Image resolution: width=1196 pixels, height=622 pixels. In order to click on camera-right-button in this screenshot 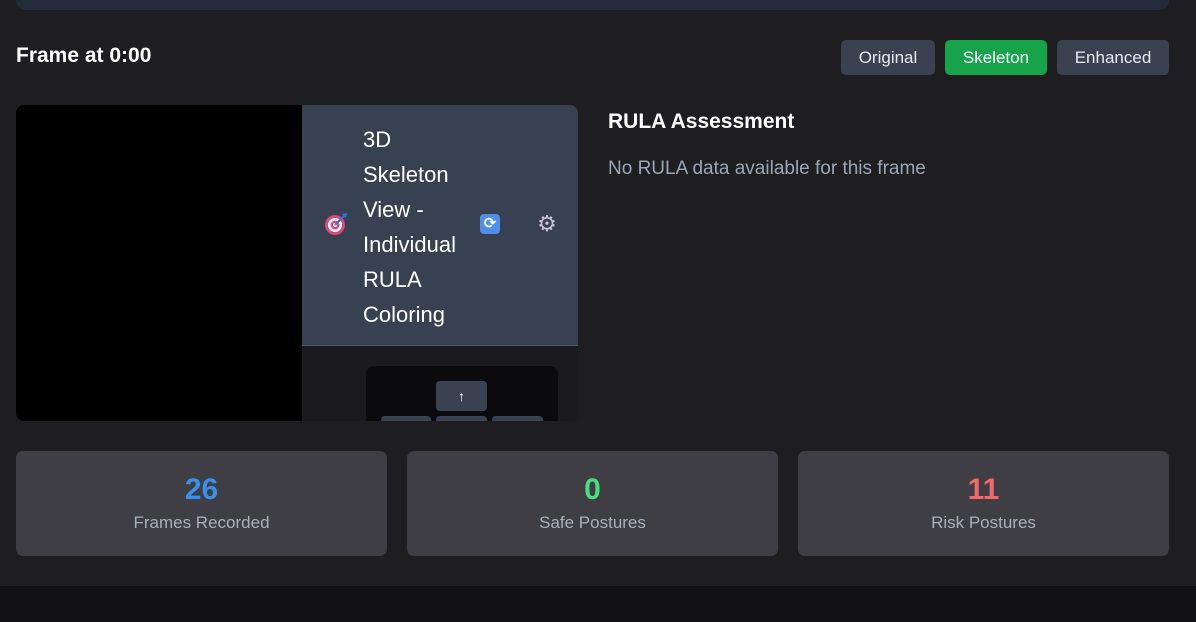, I will do `click(517, 418)`.